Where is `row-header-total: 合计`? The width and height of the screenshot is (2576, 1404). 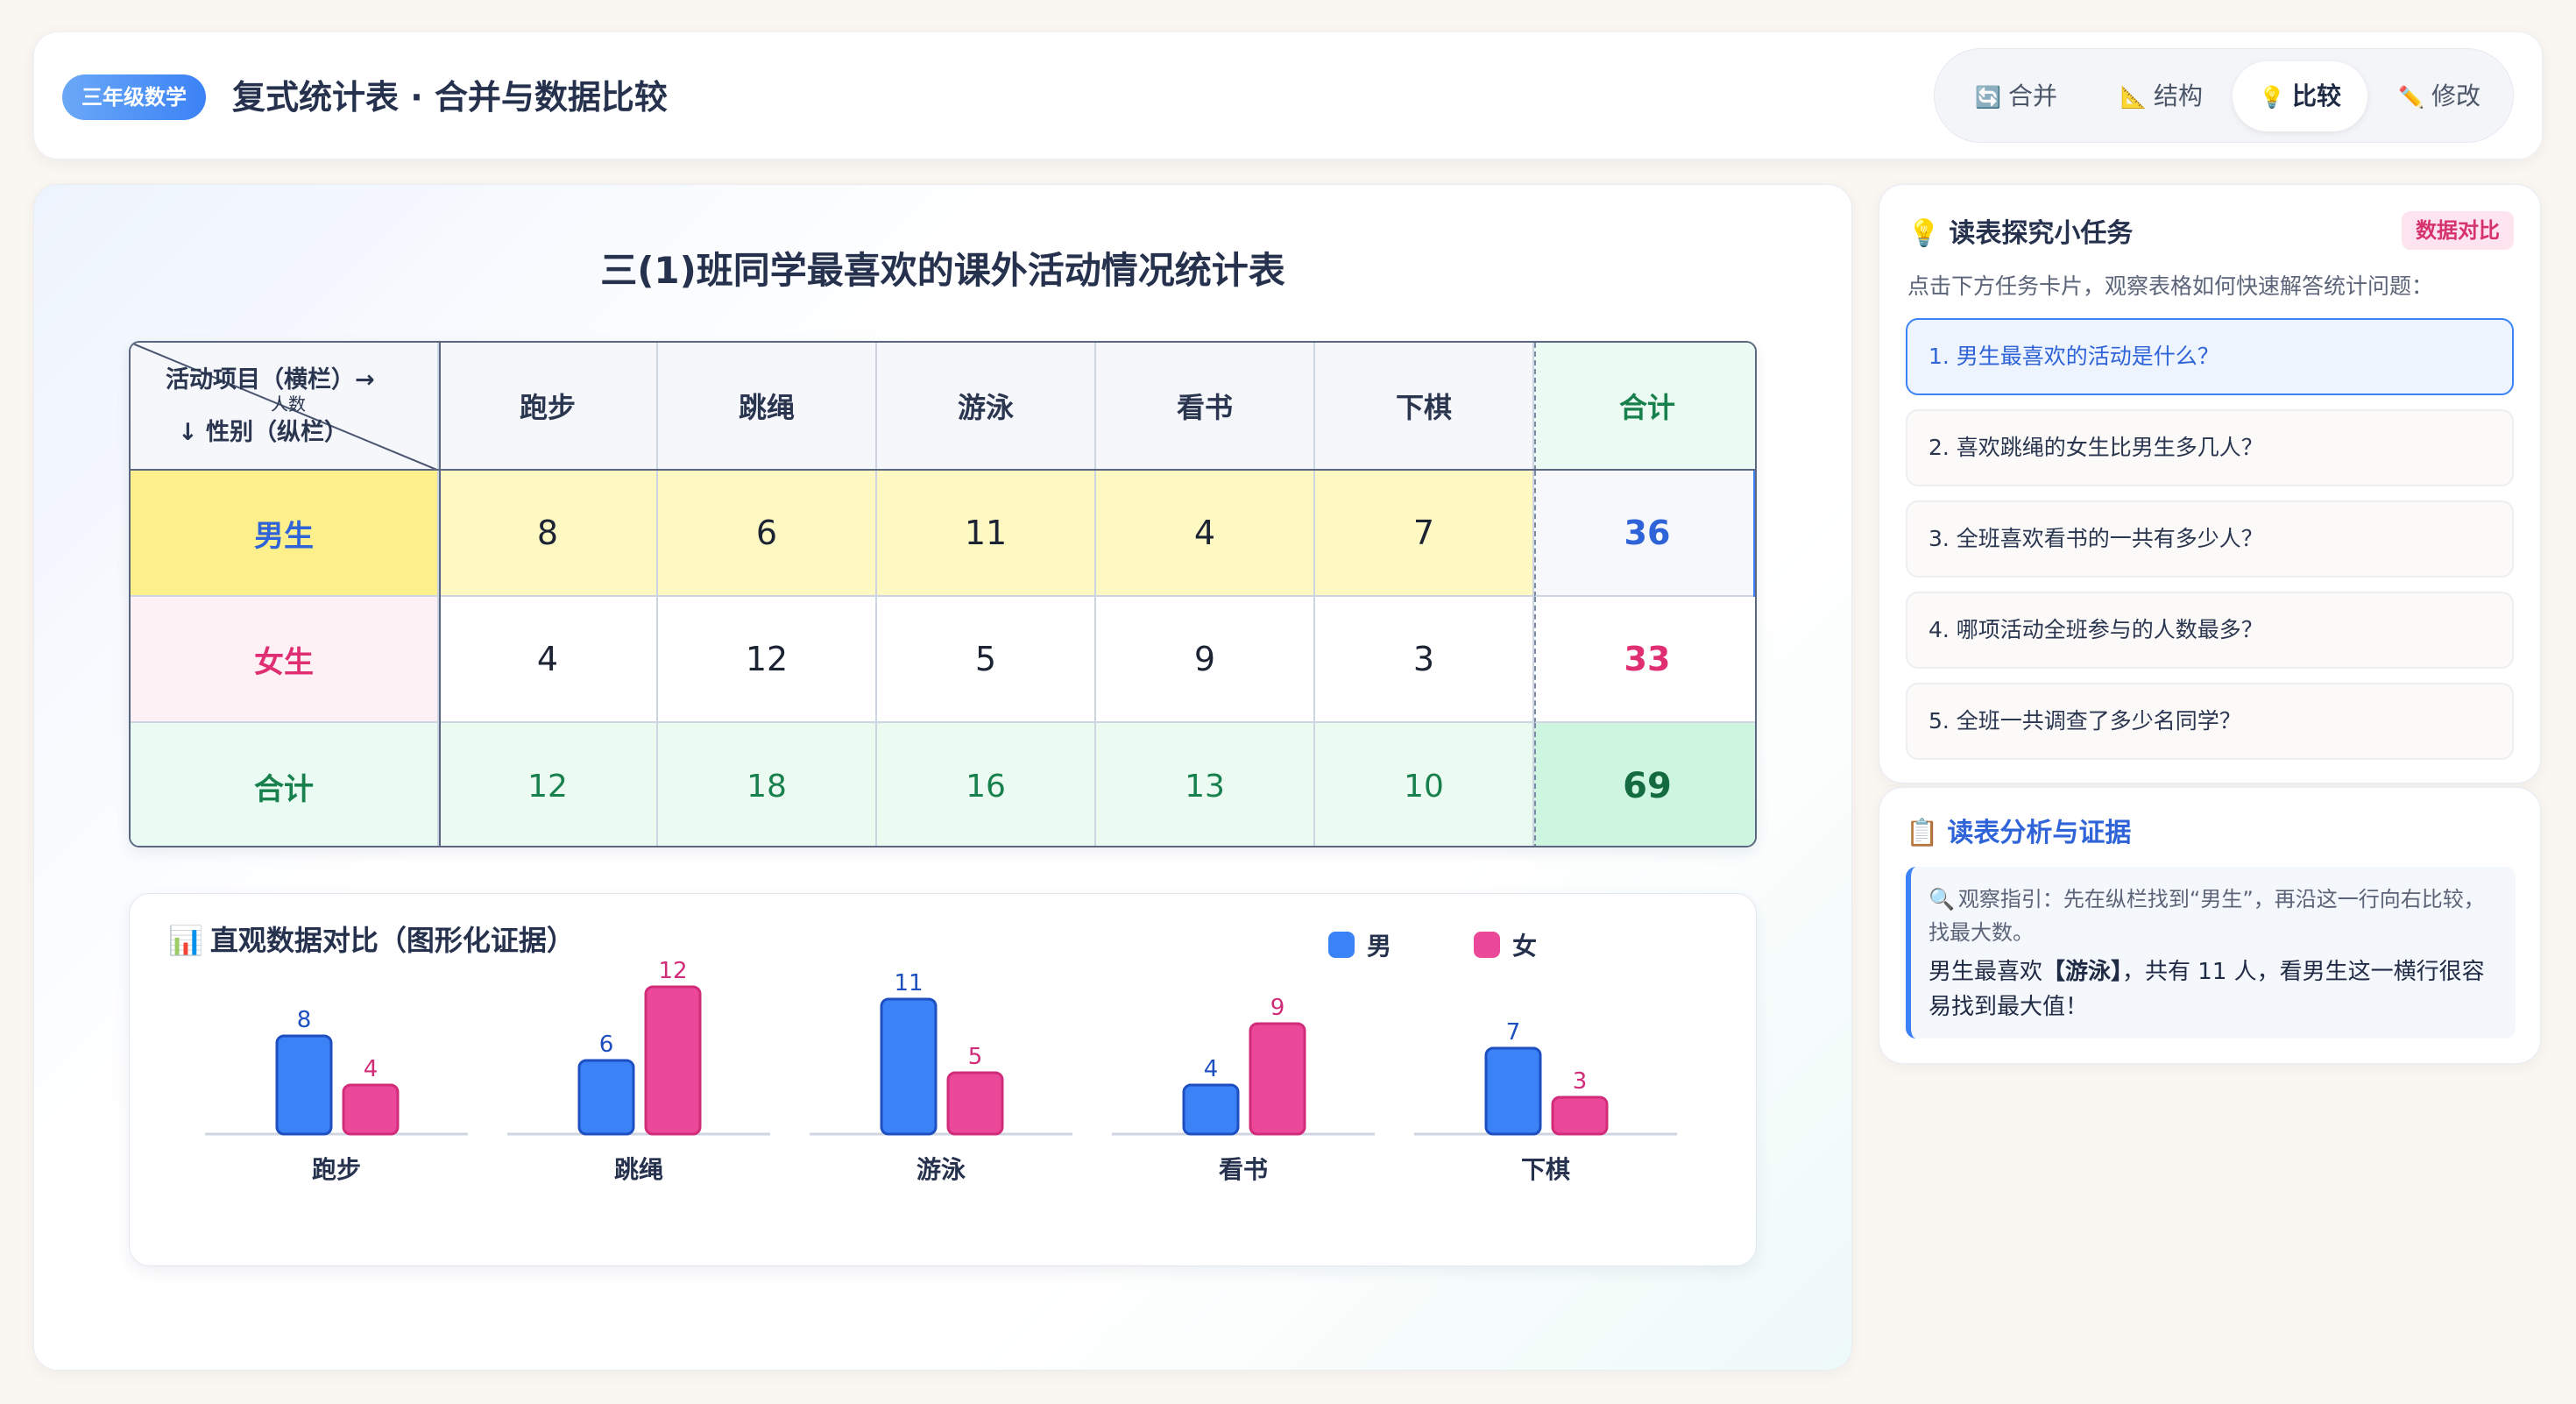
row-header-total: 合计 is located at coordinates (285, 784).